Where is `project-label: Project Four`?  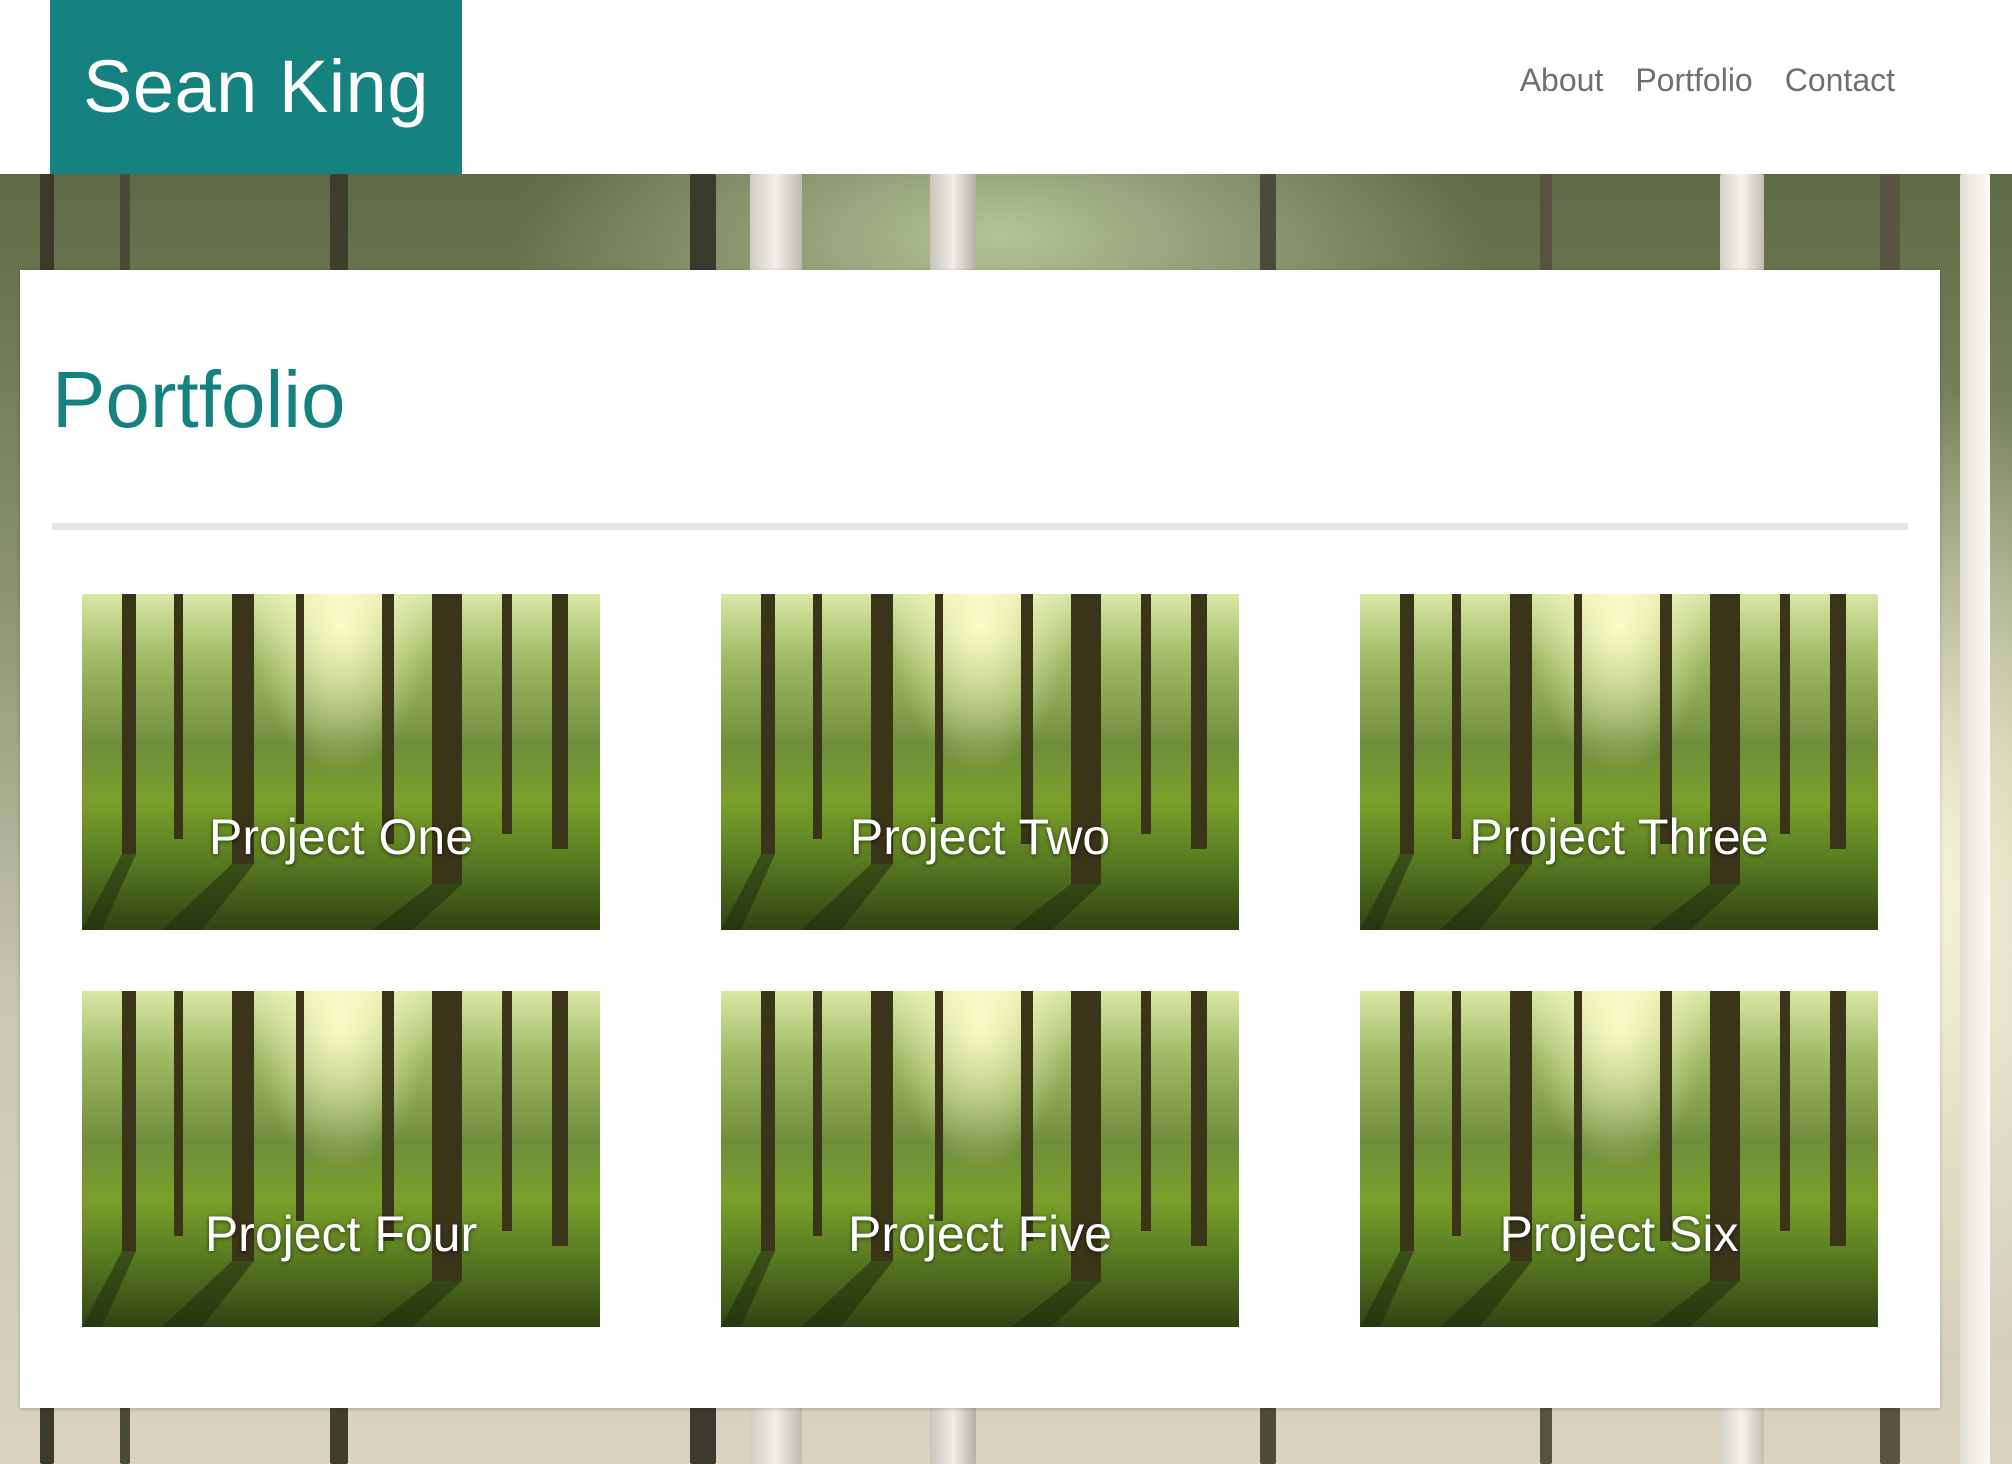 project-label: Project Four is located at coordinates (341, 1234).